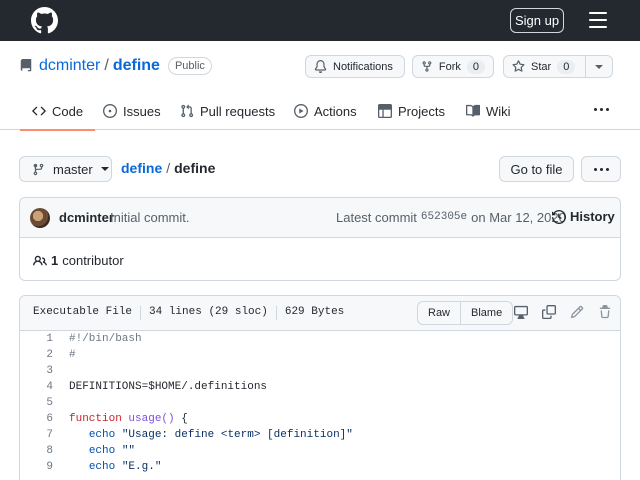  What do you see at coordinates (563, 312) in the screenshot?
I see `file-actions` at bounding box center [563, 312].